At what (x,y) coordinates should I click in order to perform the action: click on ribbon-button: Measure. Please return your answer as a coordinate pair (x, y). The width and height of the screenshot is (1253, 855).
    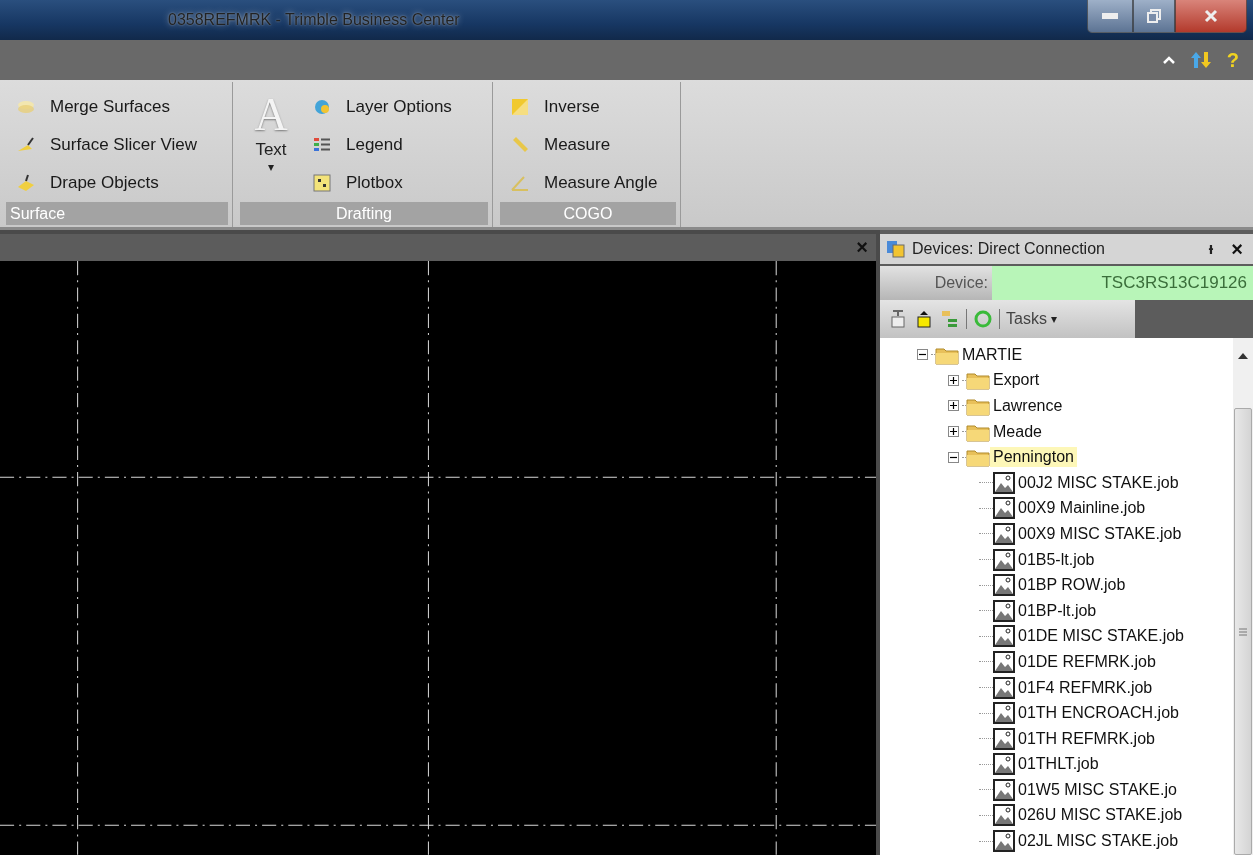
    Looking at the image, I should click on (579, 145).